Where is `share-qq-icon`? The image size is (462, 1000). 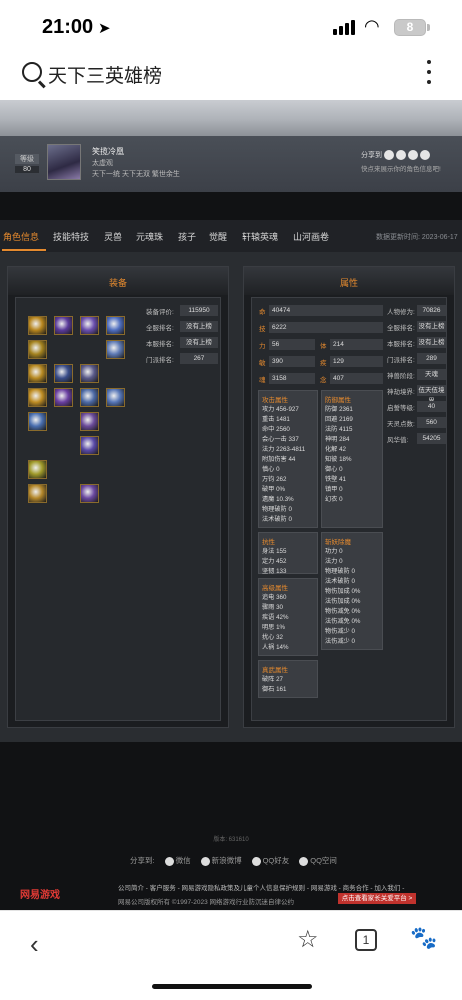
share-qq-icon is located at coordinates (413, 155).